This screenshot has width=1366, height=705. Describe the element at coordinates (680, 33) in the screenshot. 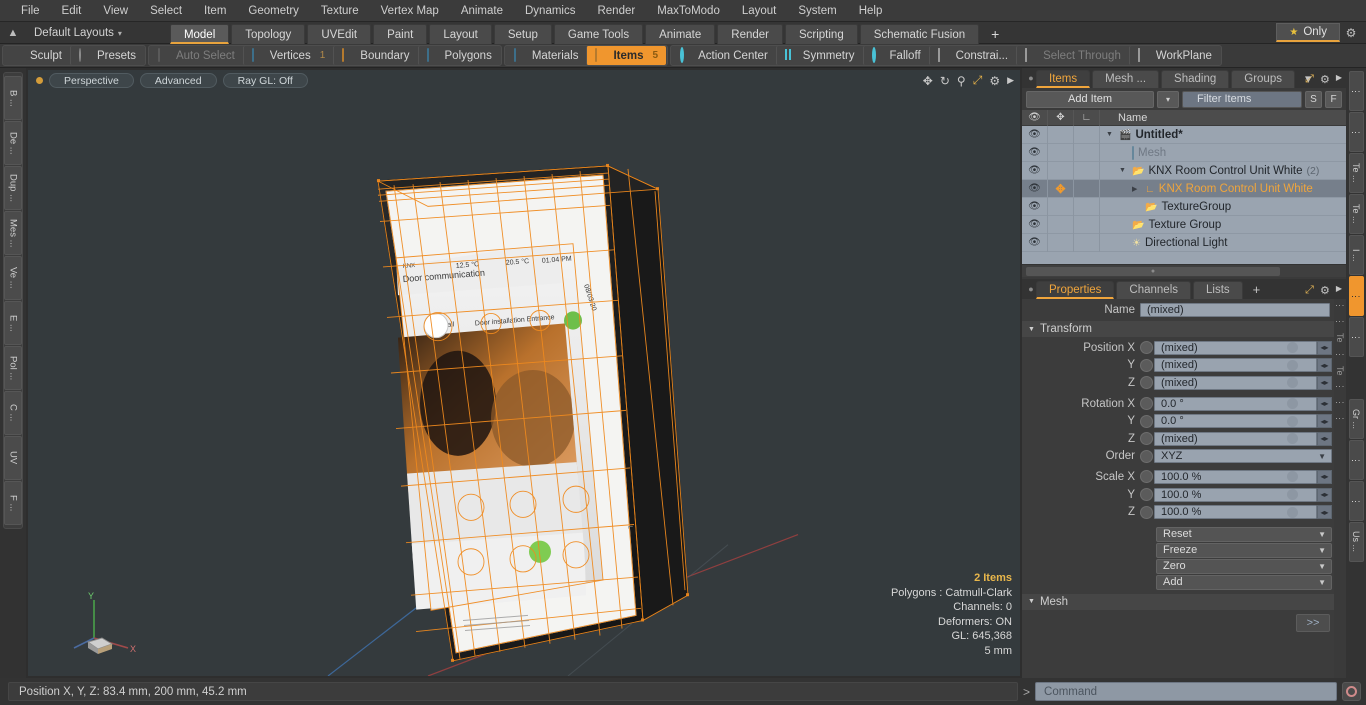

I see `layout-tab-animate: Animate` at that location.